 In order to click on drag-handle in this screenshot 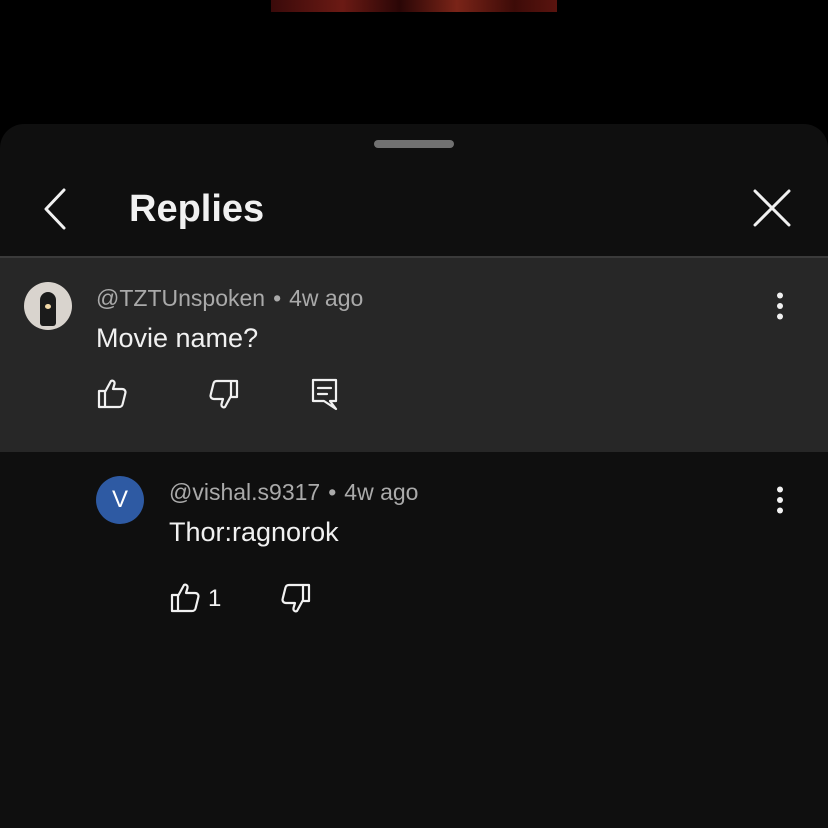, I will do `click(414, 144)`.